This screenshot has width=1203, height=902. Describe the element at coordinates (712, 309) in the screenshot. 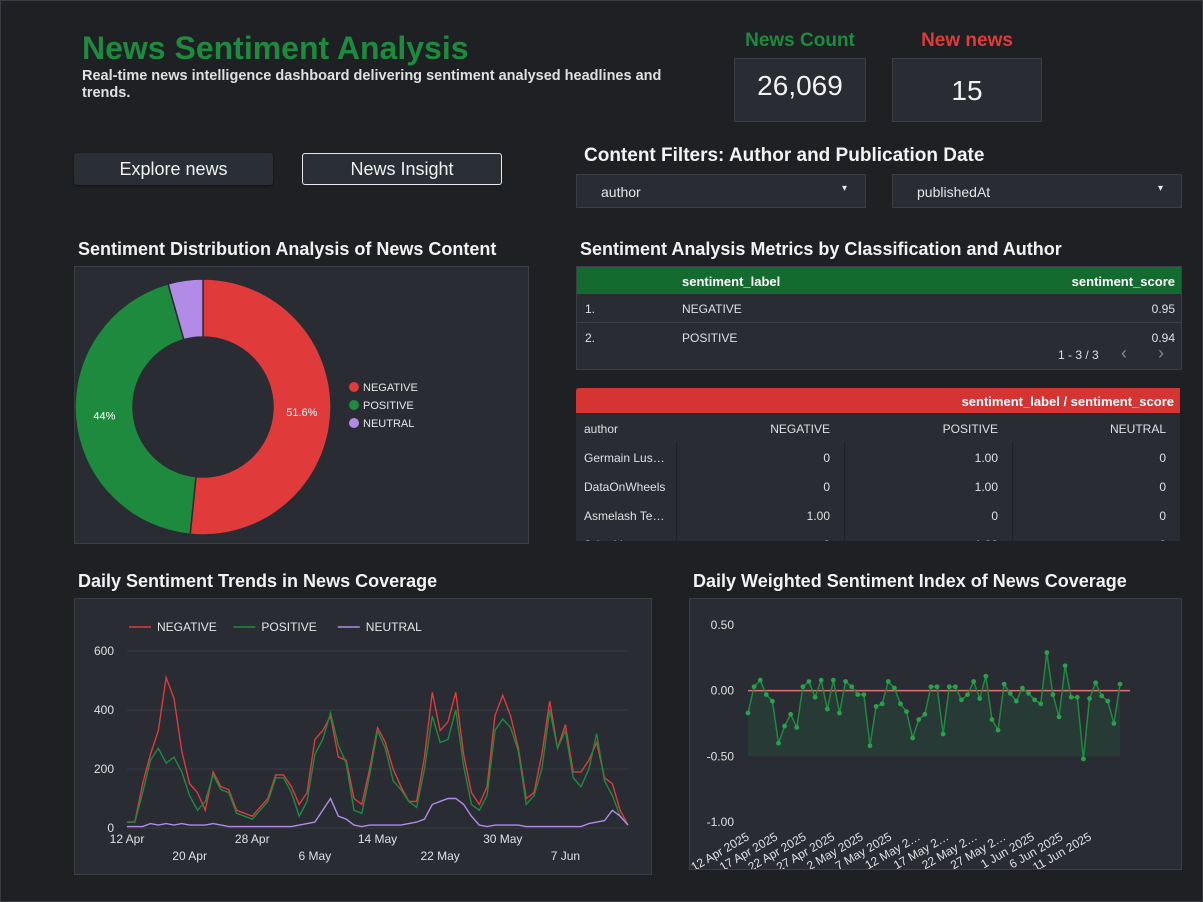

I see `row-label: NEGATIVE` at that location.